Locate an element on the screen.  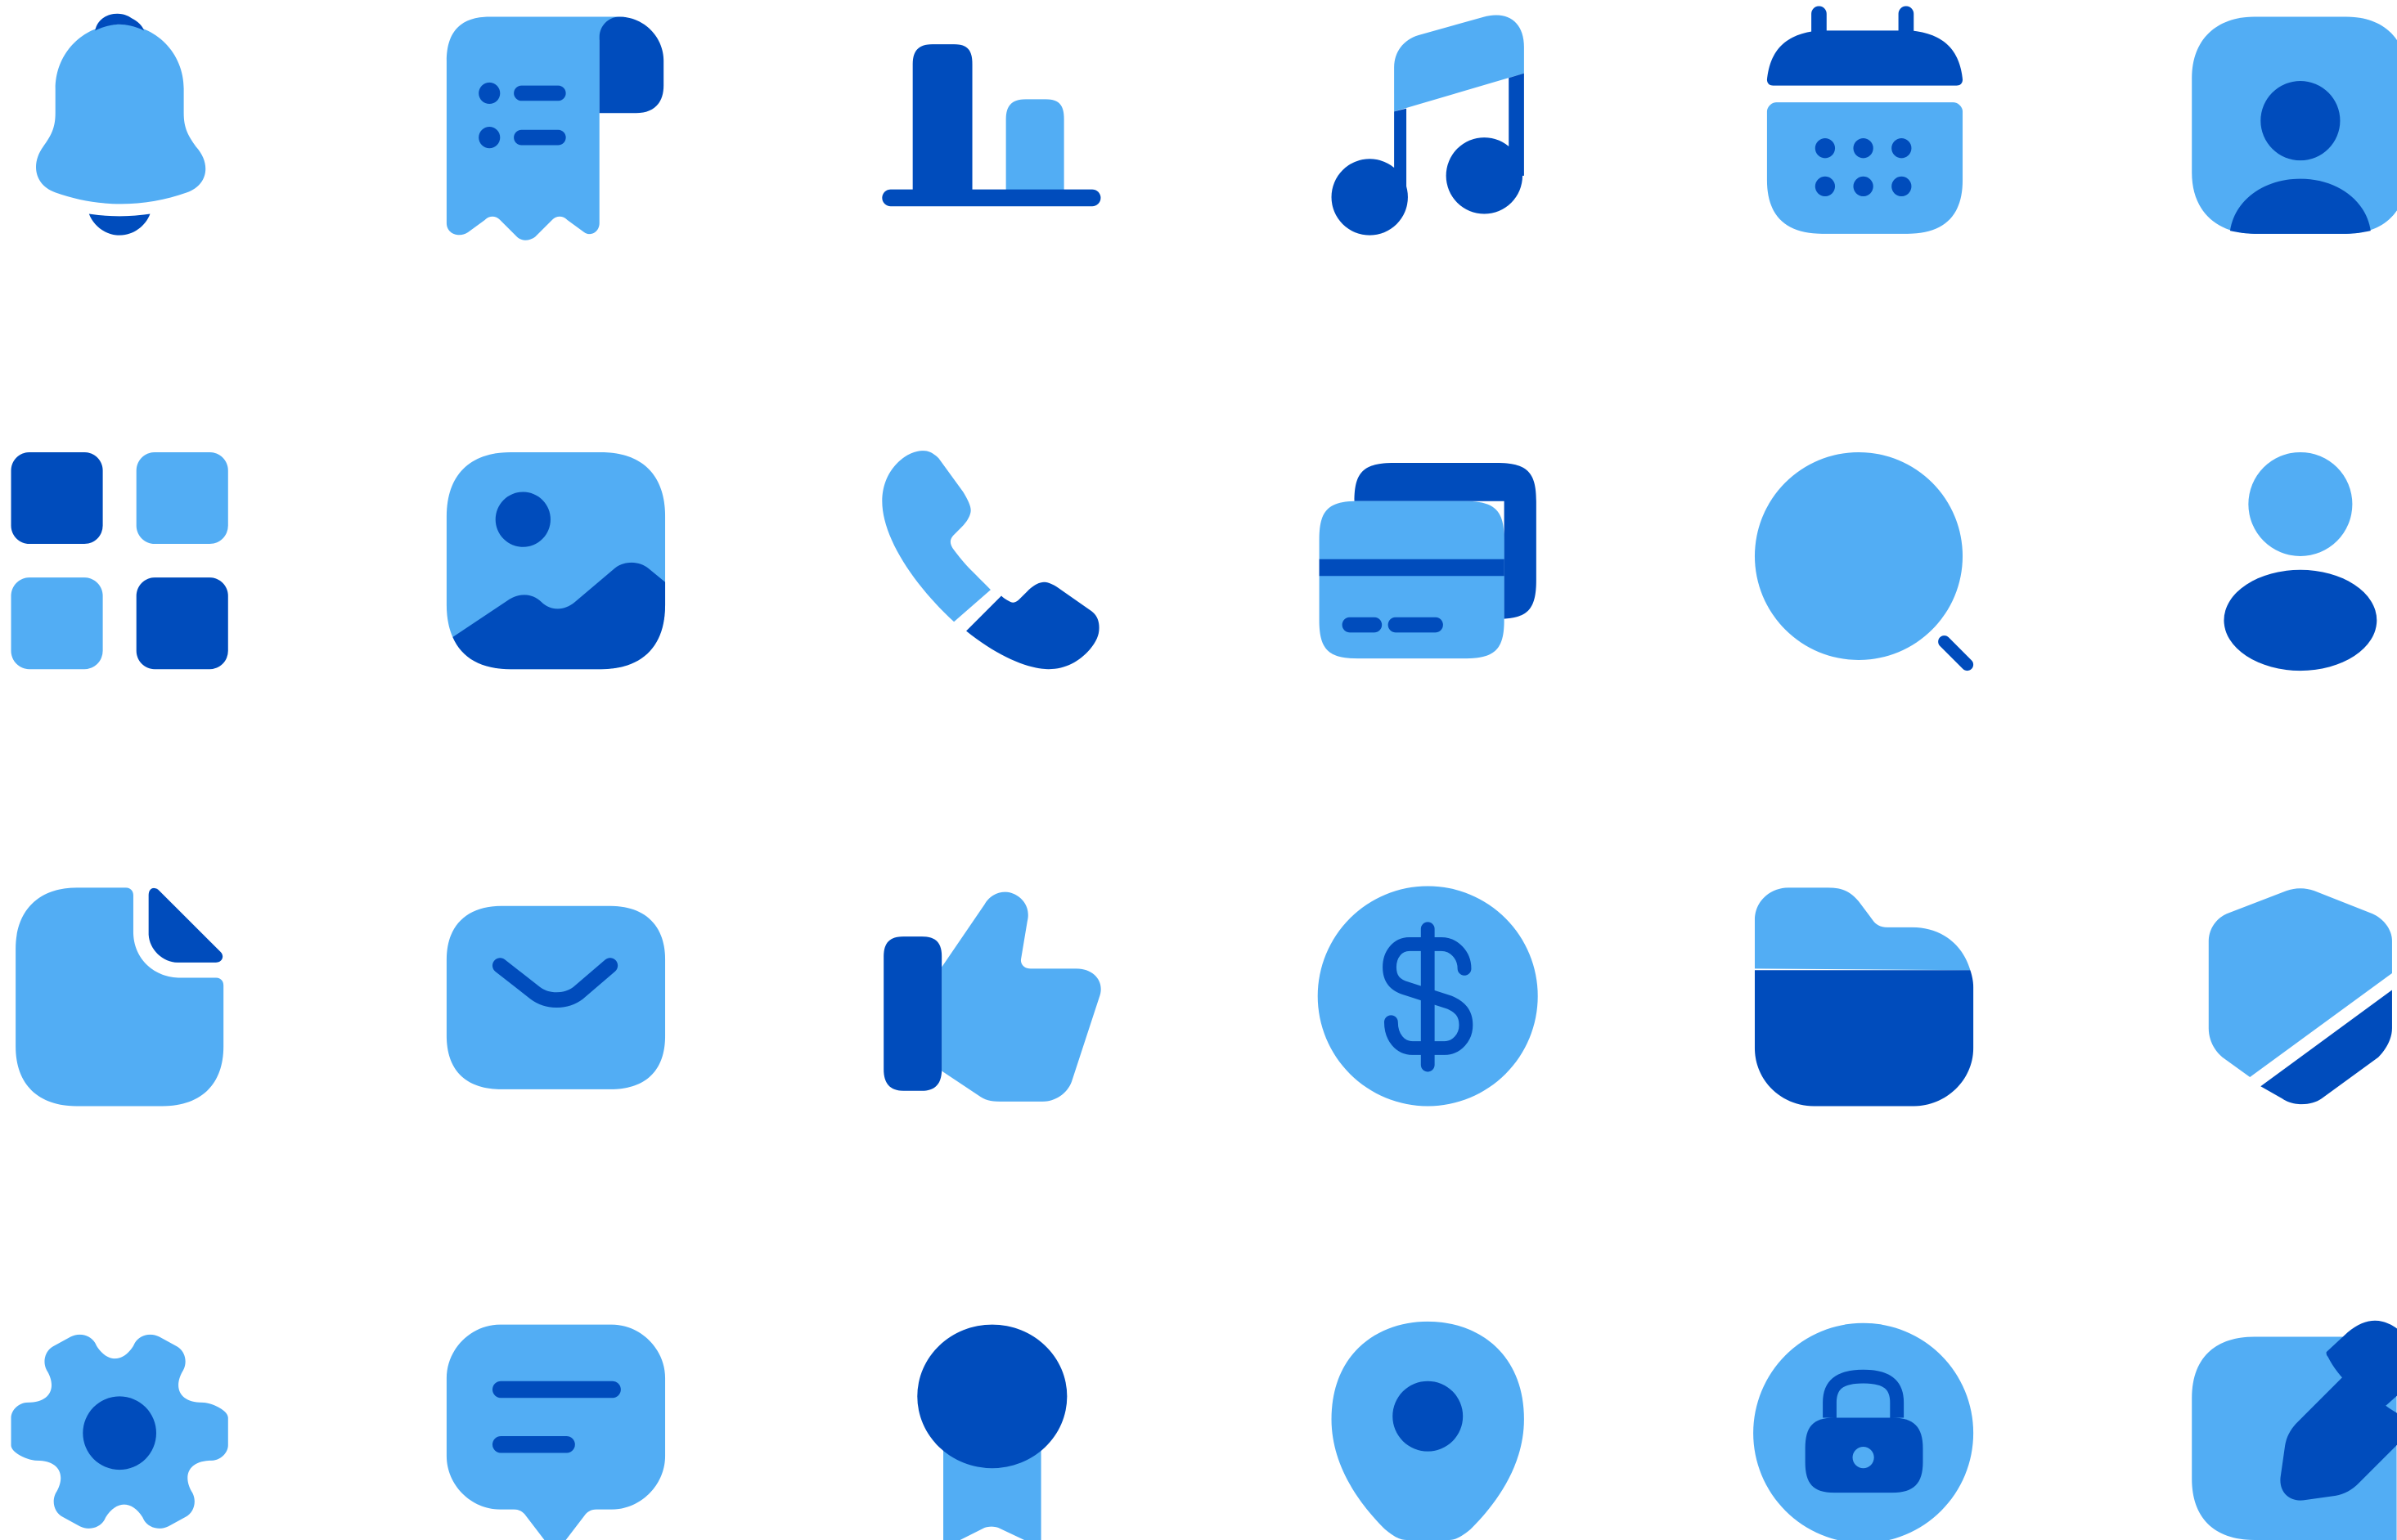
document-icon is located at coordinates (120, 997).